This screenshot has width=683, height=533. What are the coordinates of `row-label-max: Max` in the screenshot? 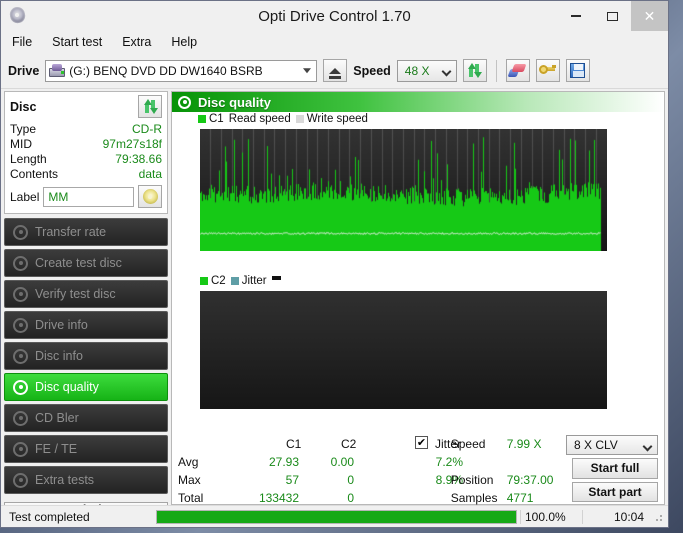 It's located at (189, 480).